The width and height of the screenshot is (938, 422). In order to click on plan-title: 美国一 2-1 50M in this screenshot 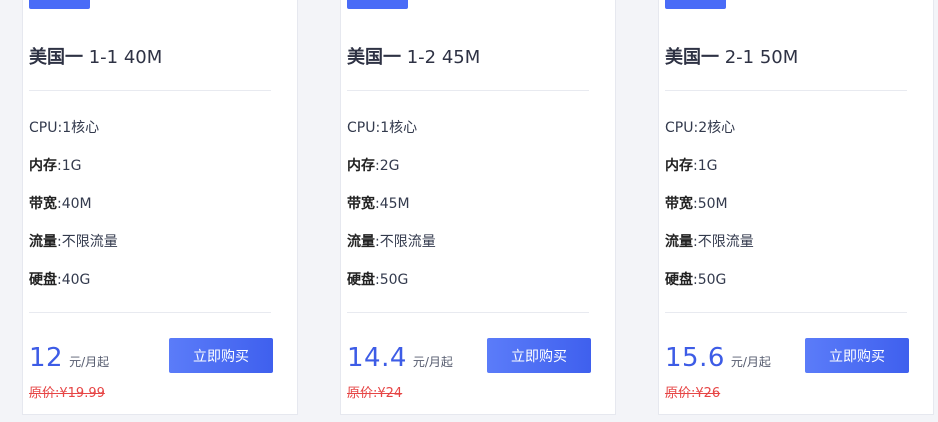, I will do `click(731, 56)`.